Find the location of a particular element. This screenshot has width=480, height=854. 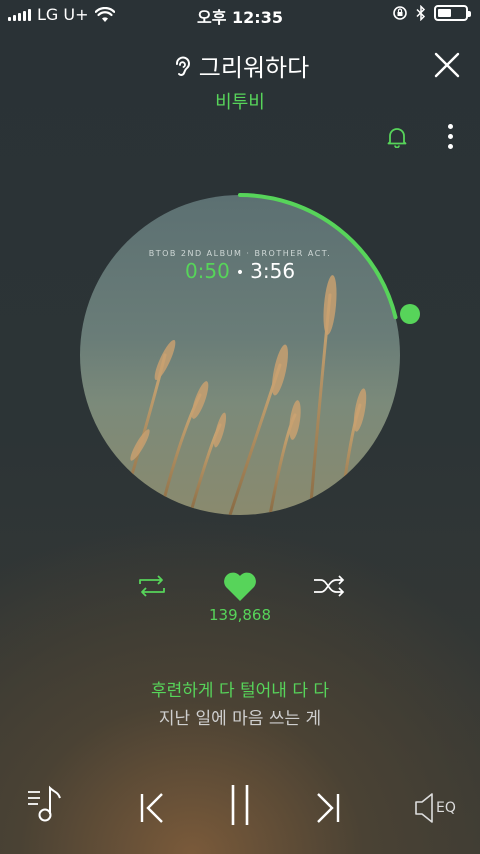

song-title: 그리워하다 is located at coordinates (240, 65).